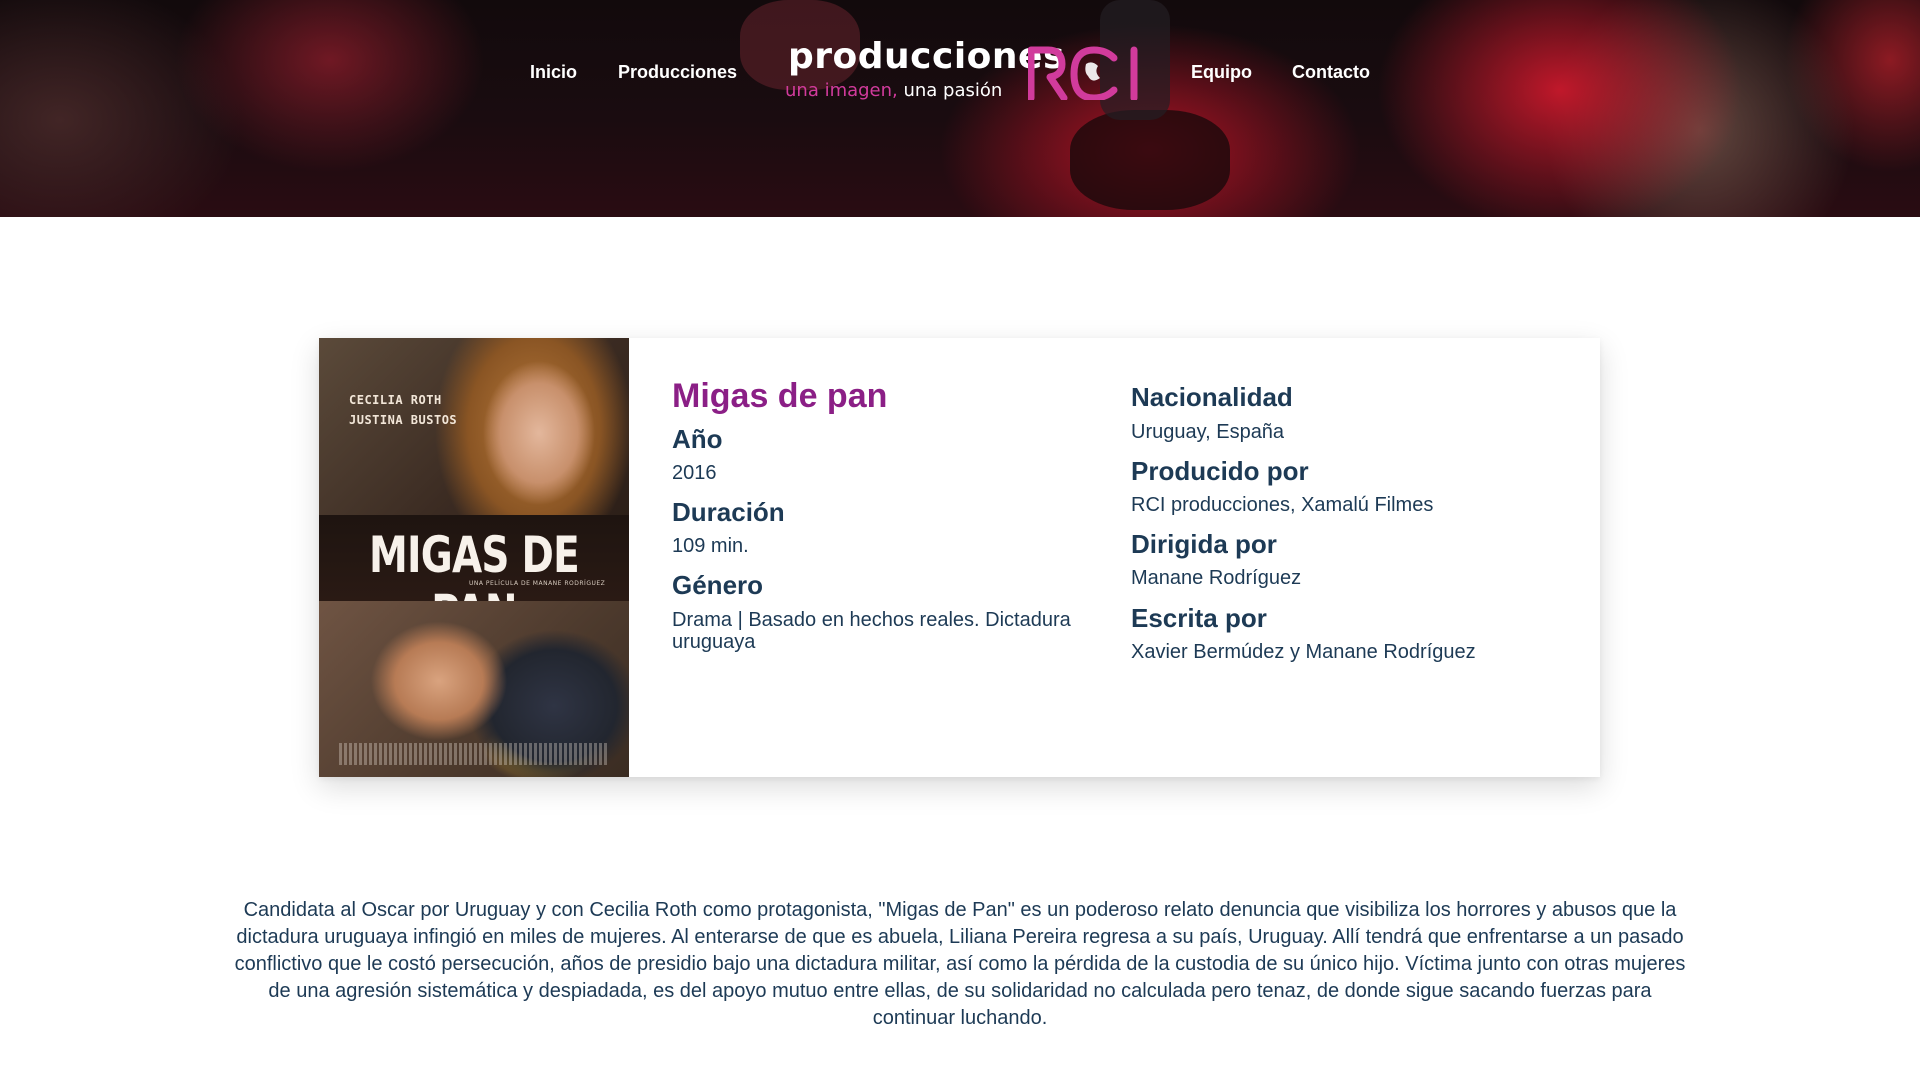 Image resolution: width=1920 pixels, height=1080 pixels. What do you see at coordinates (780, 396) in the screenshot?
I see `film-title: Migas de pan` at bounding box center [780, 396].